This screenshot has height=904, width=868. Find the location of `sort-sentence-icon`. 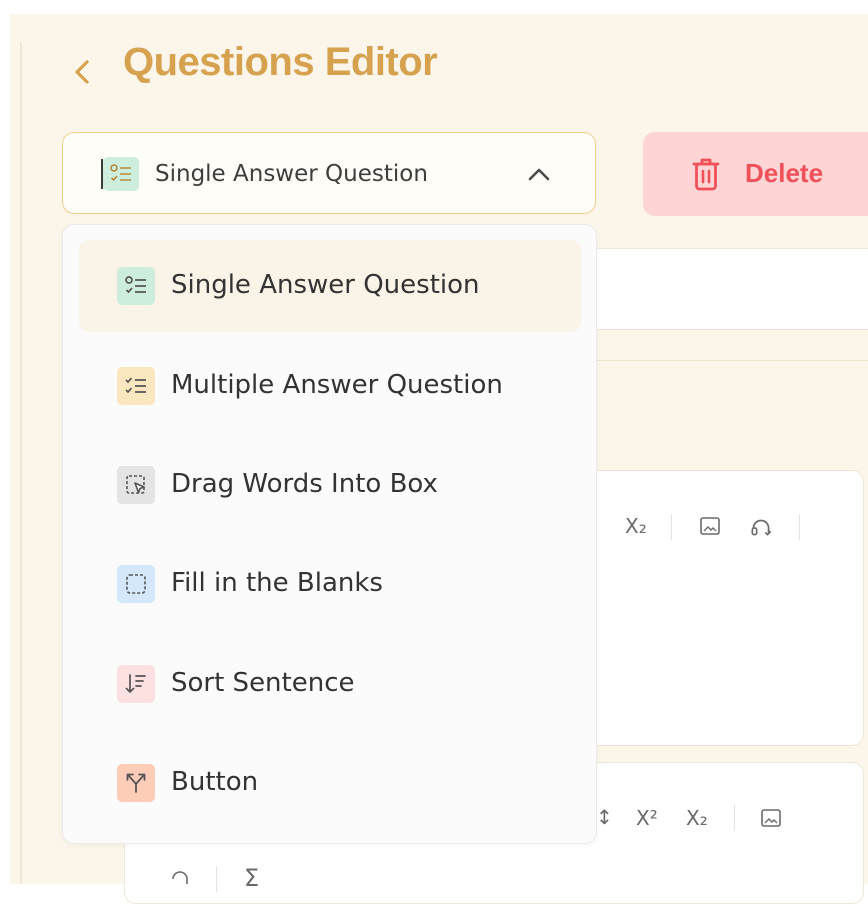

sort-sentence-icon is located at coordinates (136, 684).